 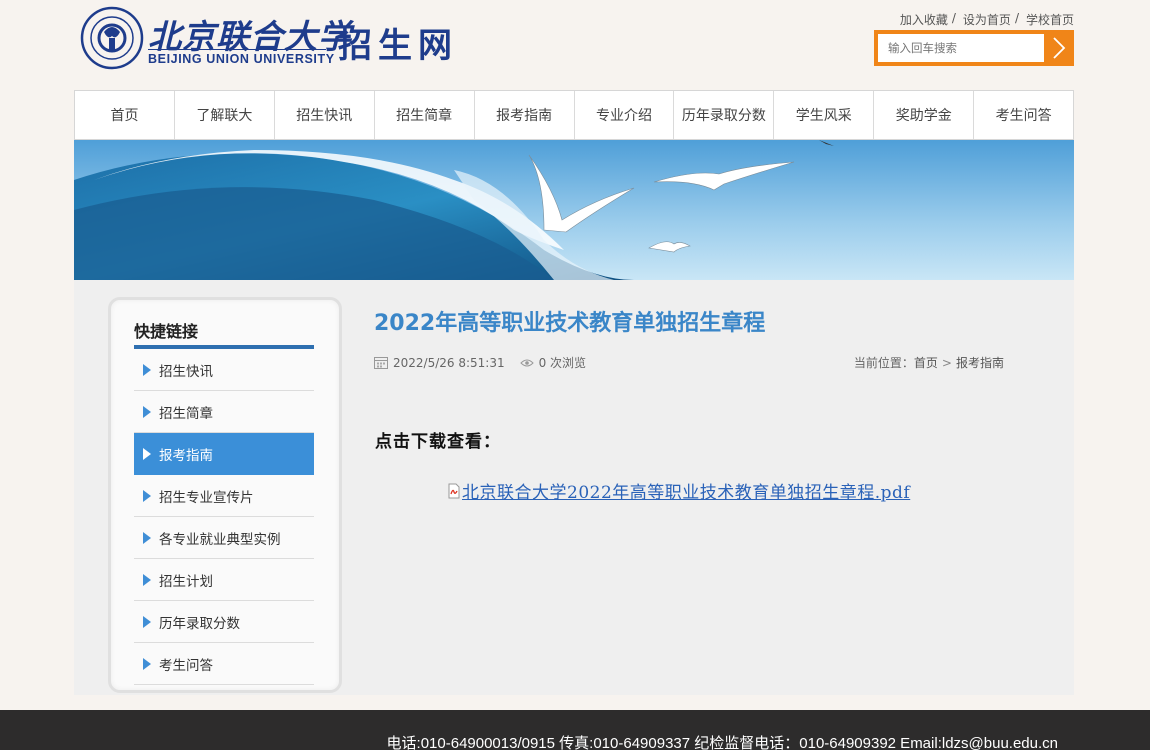 What do you see at coordinates (224, 412) in the screenshot?
I see `sidebar-item-brochure: 招生简章` at bounding box center [224, 412].